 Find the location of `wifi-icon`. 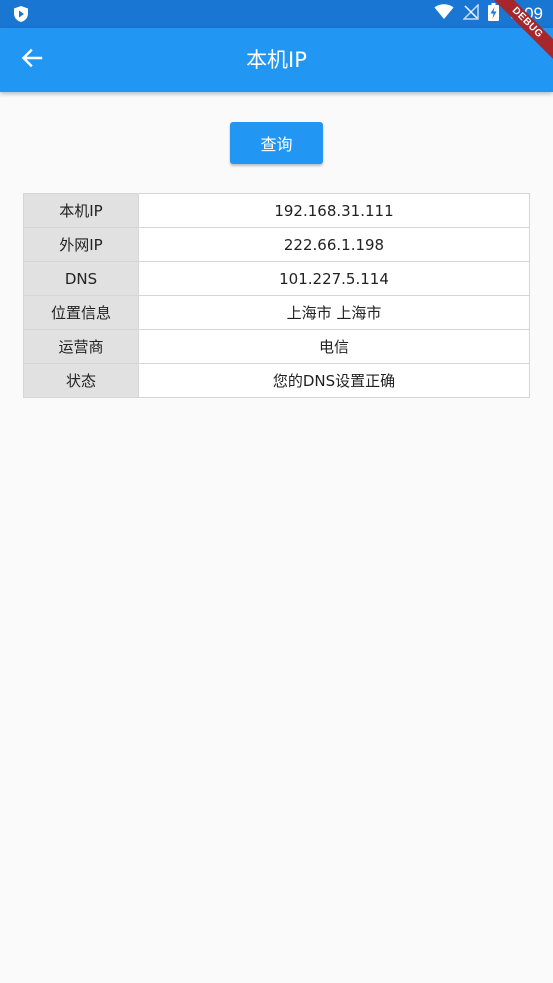

wifi-icon is located at coordinates (444, 14).